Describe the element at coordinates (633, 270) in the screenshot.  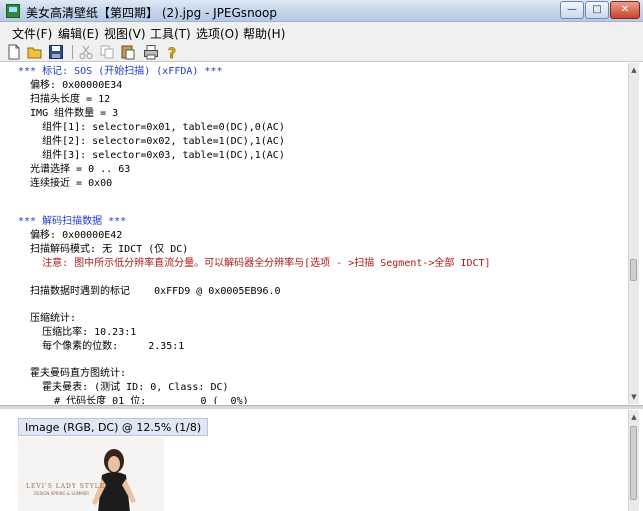
I see `log-scroll-thumb` at that location.